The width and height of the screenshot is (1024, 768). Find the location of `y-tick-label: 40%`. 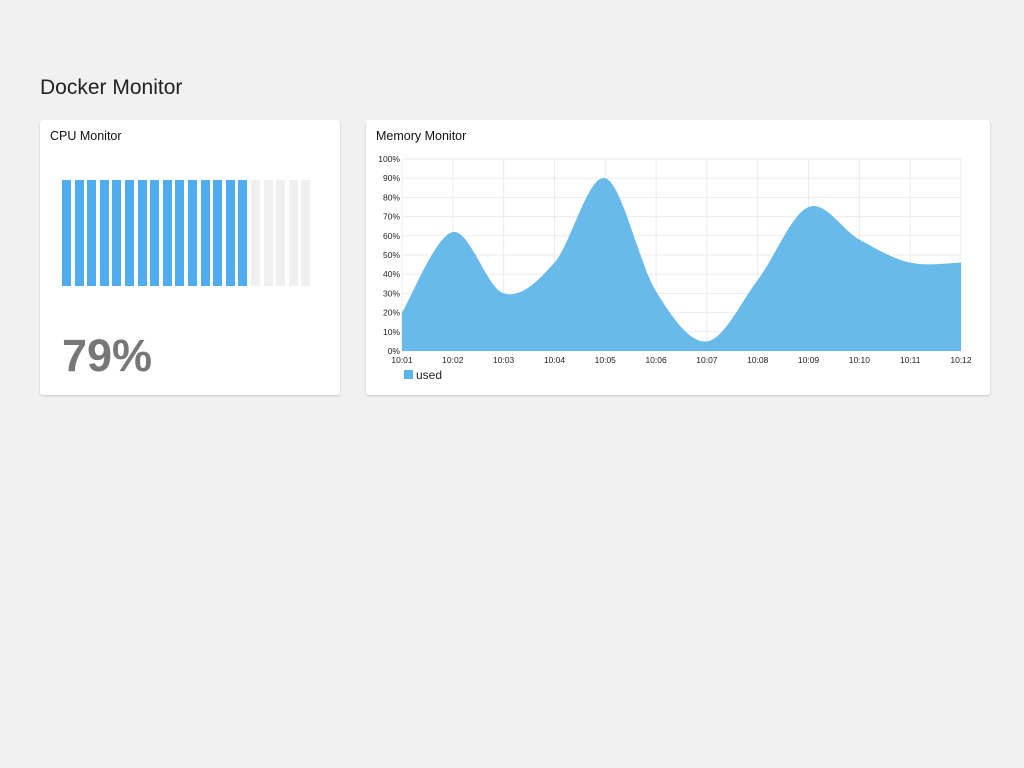

y-tick-label: 40% is located at coordinates (391, 274).